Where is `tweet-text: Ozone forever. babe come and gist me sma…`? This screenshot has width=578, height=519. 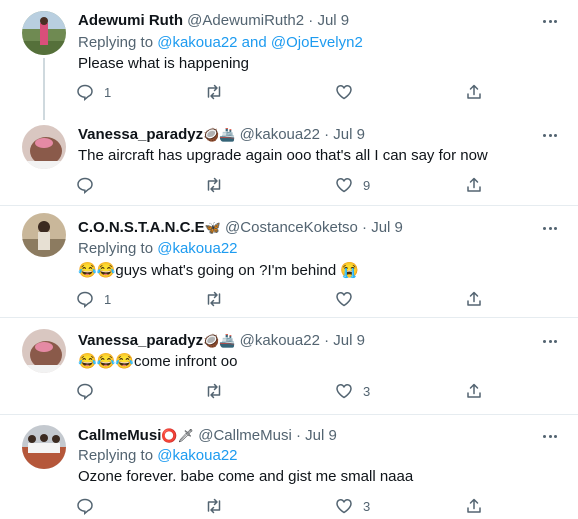
tweet-text: Ozone forever. babe come and gist me sma… is located at coordinates (246, 476).